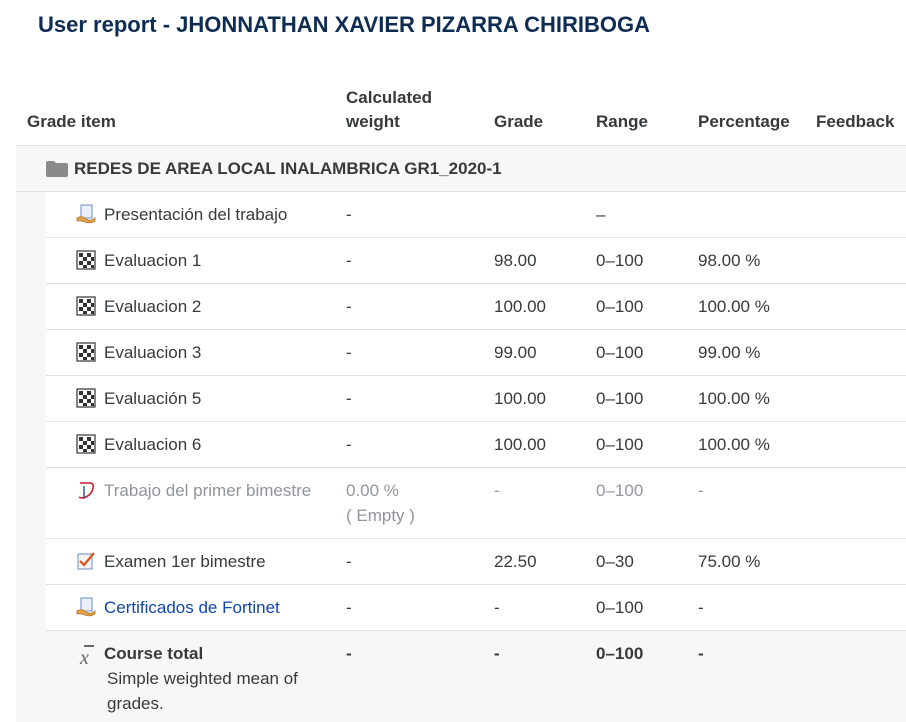  I want to click on item-name: Examen 1er bimestre, so click(185, 561).